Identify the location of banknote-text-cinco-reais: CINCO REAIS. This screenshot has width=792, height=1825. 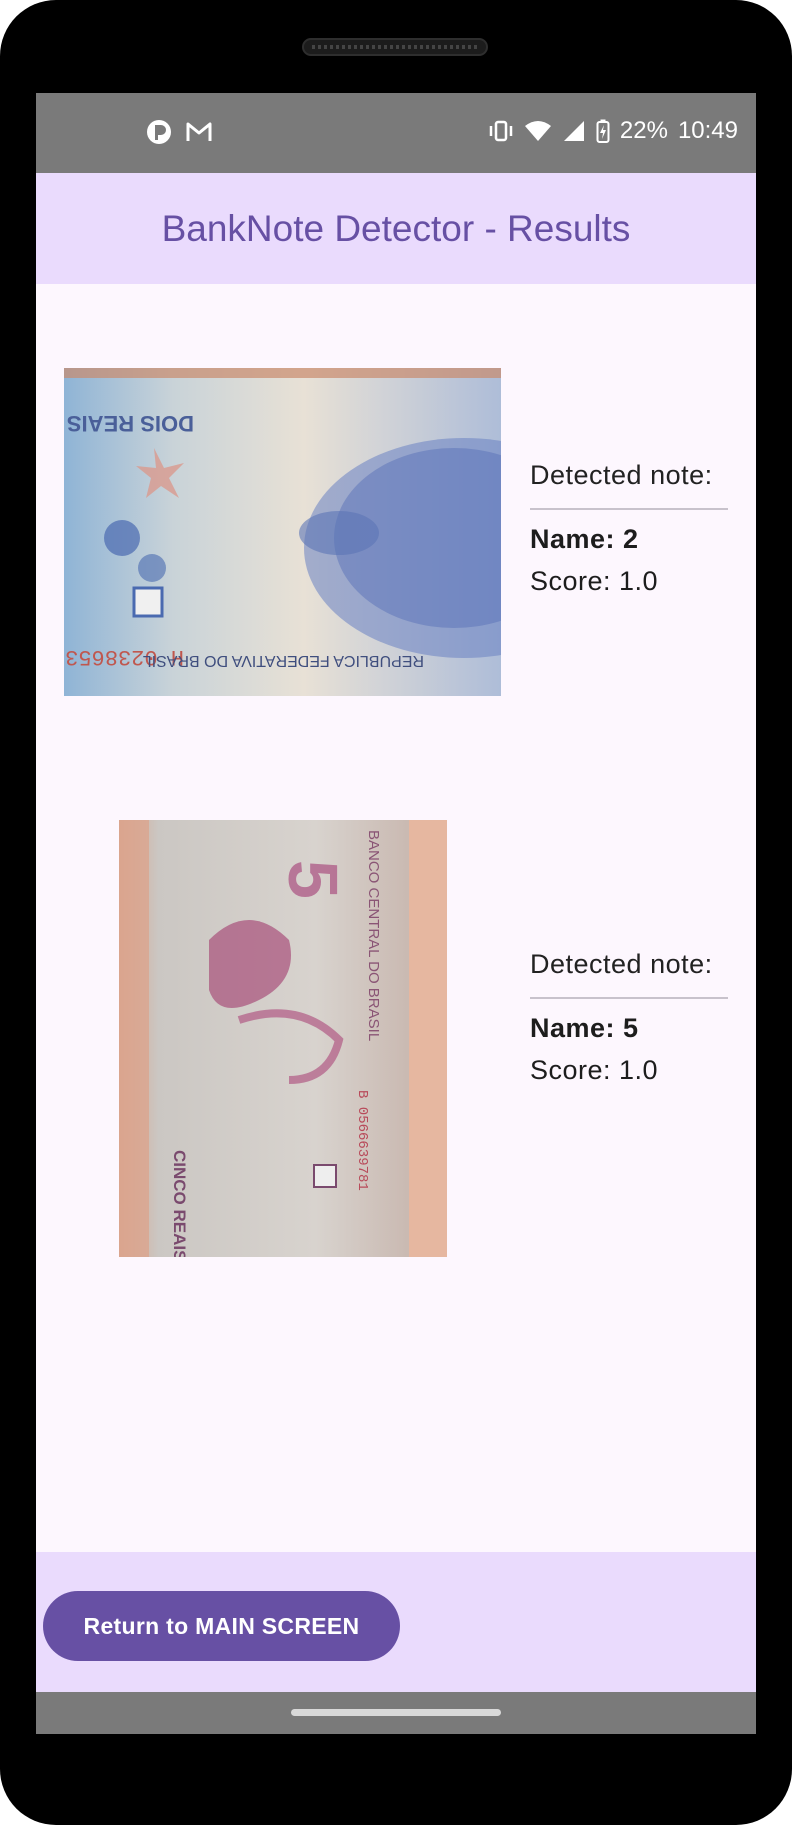
(179, 1203).